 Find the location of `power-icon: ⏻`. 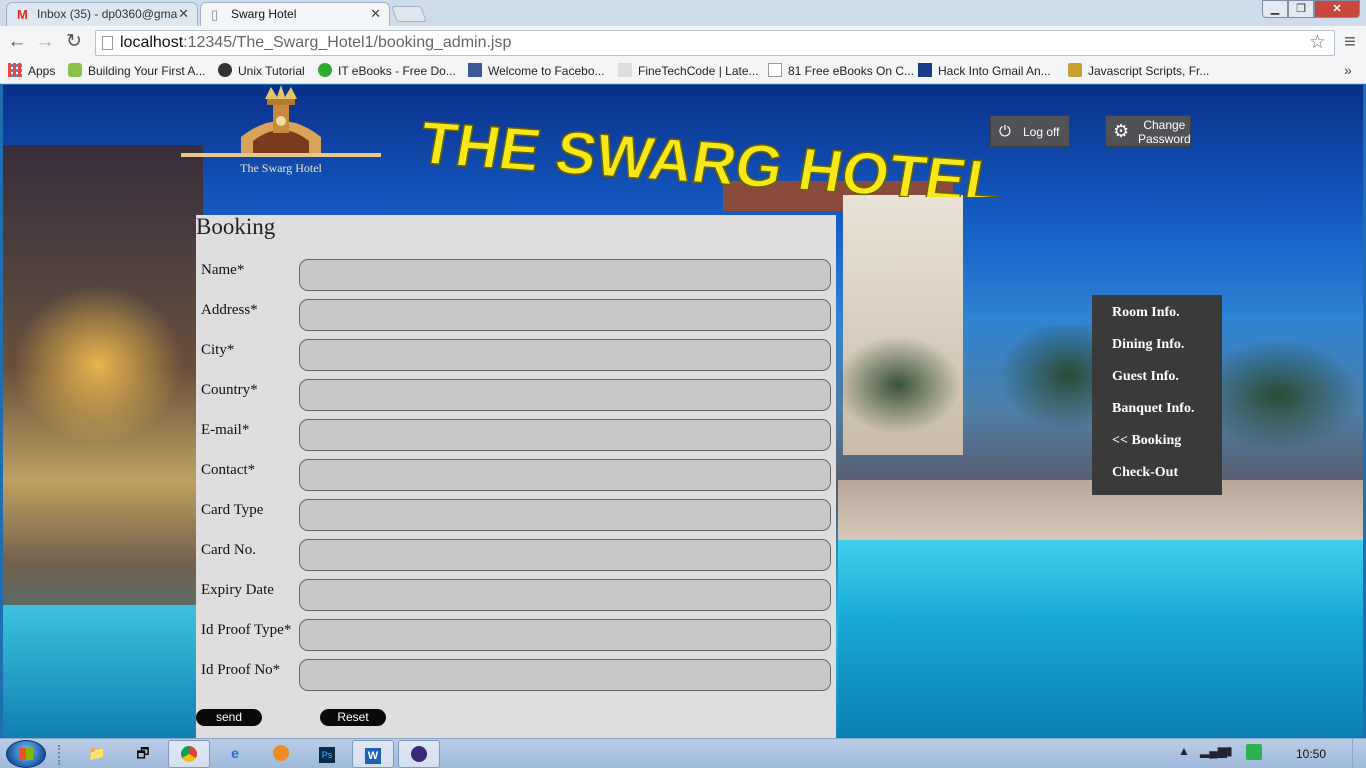

power-icon: ⏻ is located at coordinates (1005, 131).